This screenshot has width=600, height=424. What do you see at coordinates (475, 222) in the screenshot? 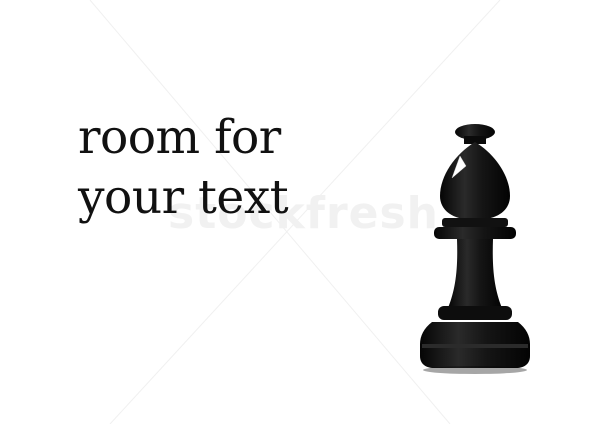
I see `bishop-collar-upper` at bounding box center [475, 222].